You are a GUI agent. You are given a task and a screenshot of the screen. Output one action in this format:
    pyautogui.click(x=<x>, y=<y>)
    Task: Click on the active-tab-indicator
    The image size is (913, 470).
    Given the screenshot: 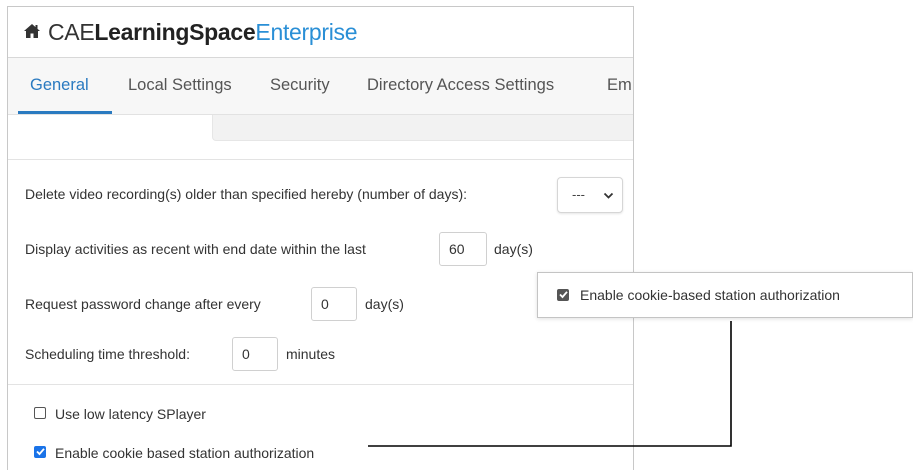 What is the action you would take?
    pyautogui.click(x=65, y=112)
    